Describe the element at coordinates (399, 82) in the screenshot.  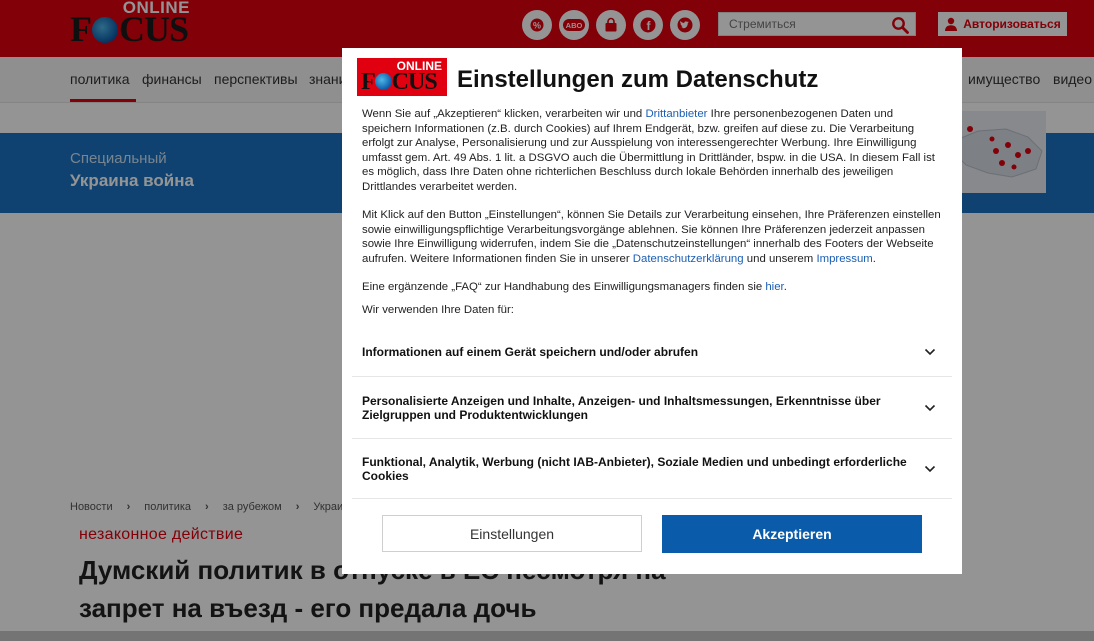
I see `dialog-logo-focus-text: F CUS` at that location.